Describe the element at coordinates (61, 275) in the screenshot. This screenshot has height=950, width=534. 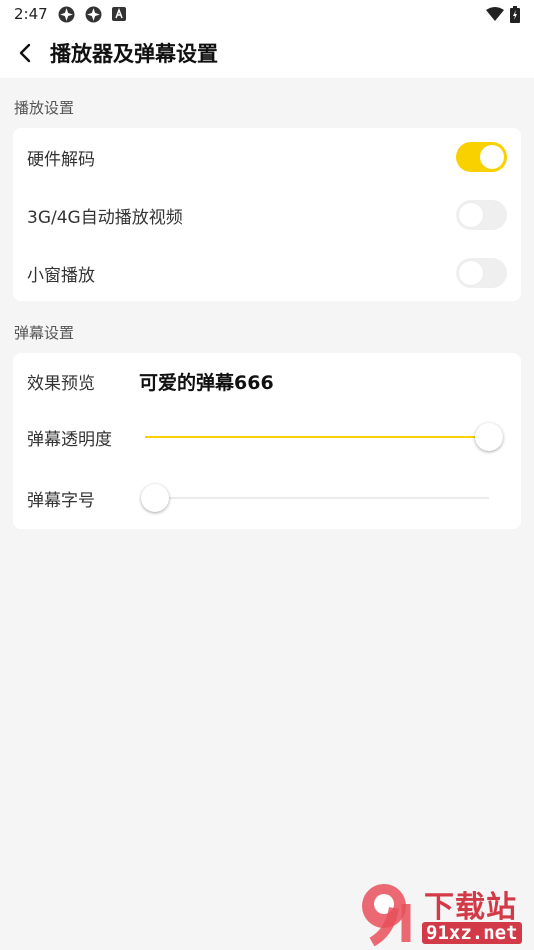
I see `mini-window-label: 小窗播放` at that location.